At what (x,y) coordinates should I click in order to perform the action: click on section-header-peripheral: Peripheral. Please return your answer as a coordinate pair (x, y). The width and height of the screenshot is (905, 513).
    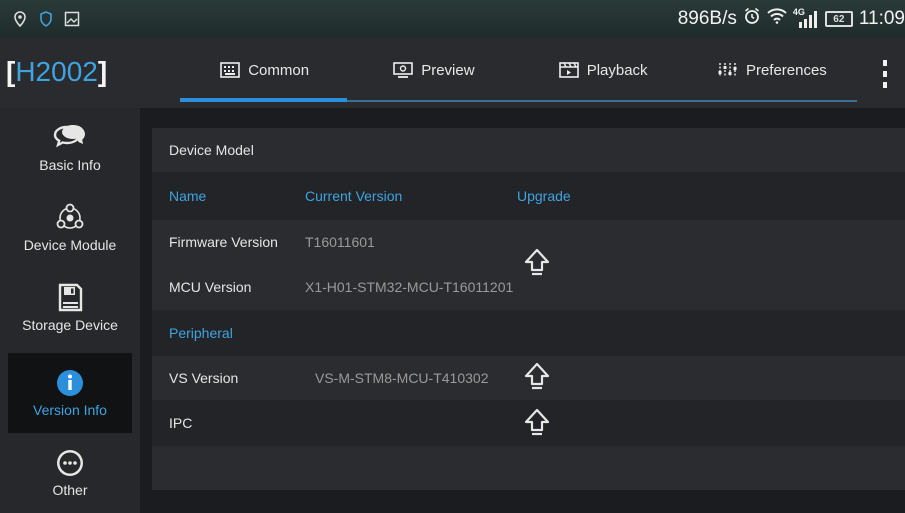
    Looking at the image, I should click on (528, 333).